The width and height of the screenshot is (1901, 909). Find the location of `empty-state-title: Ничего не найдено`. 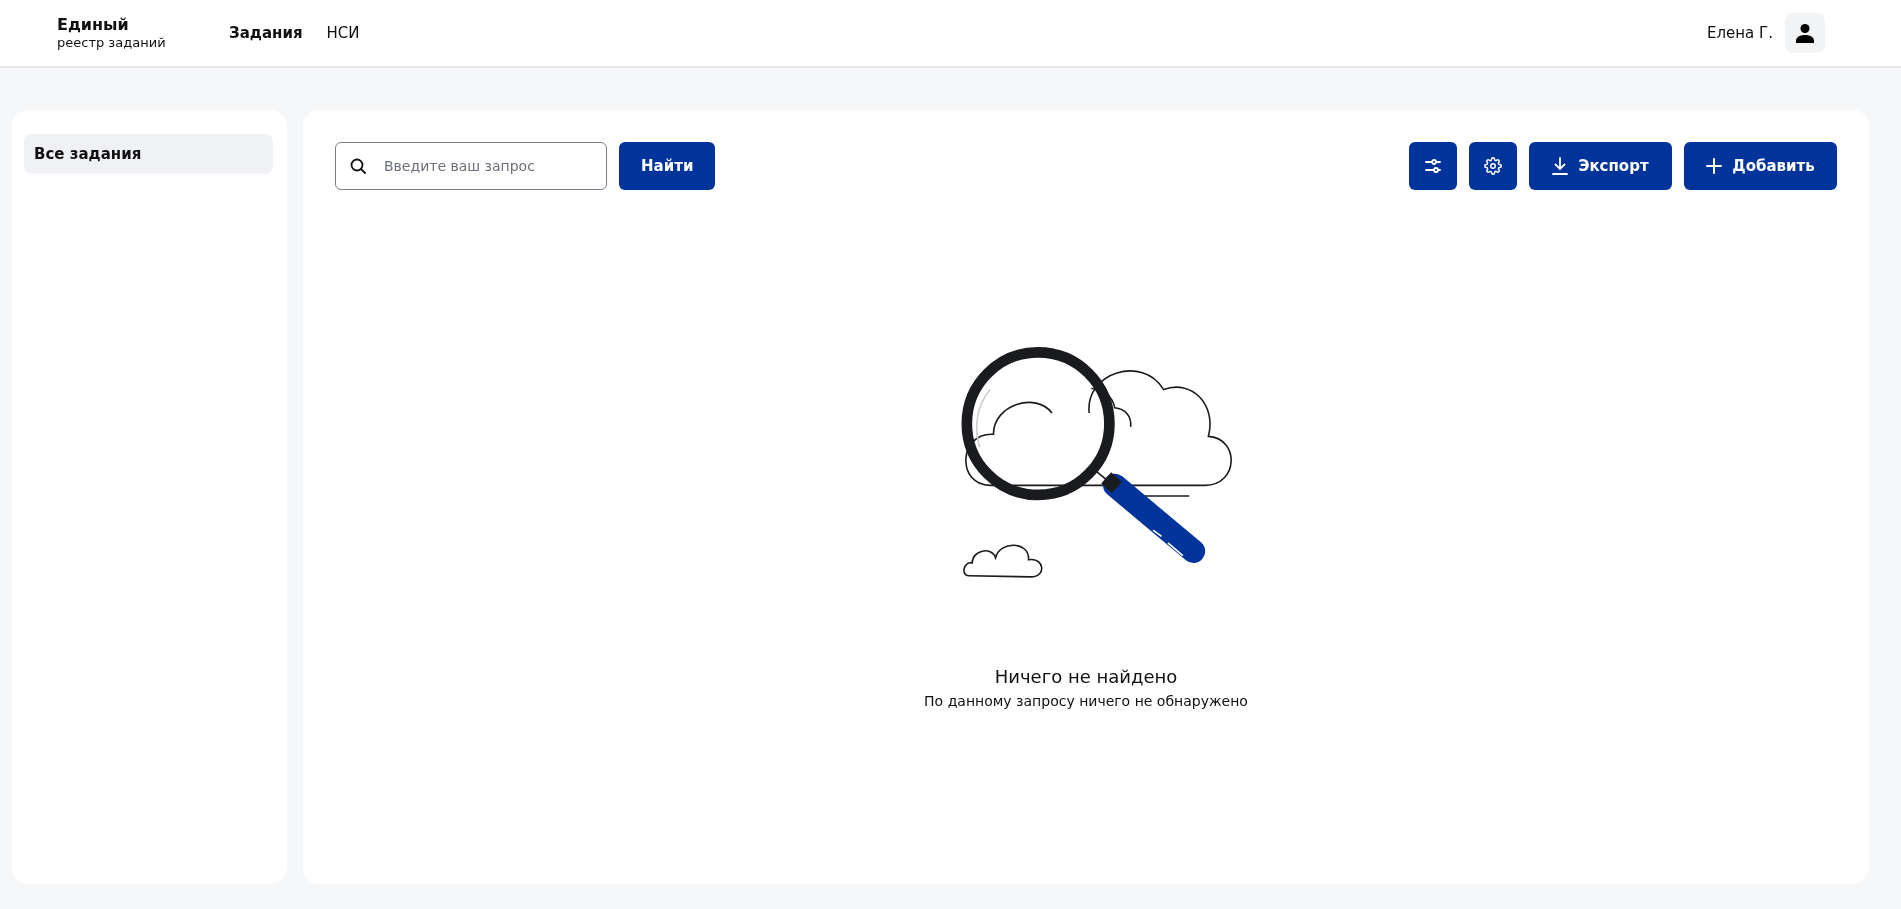

empty-state-title: Ничего не найдено is located at coordinates (1086, 676).